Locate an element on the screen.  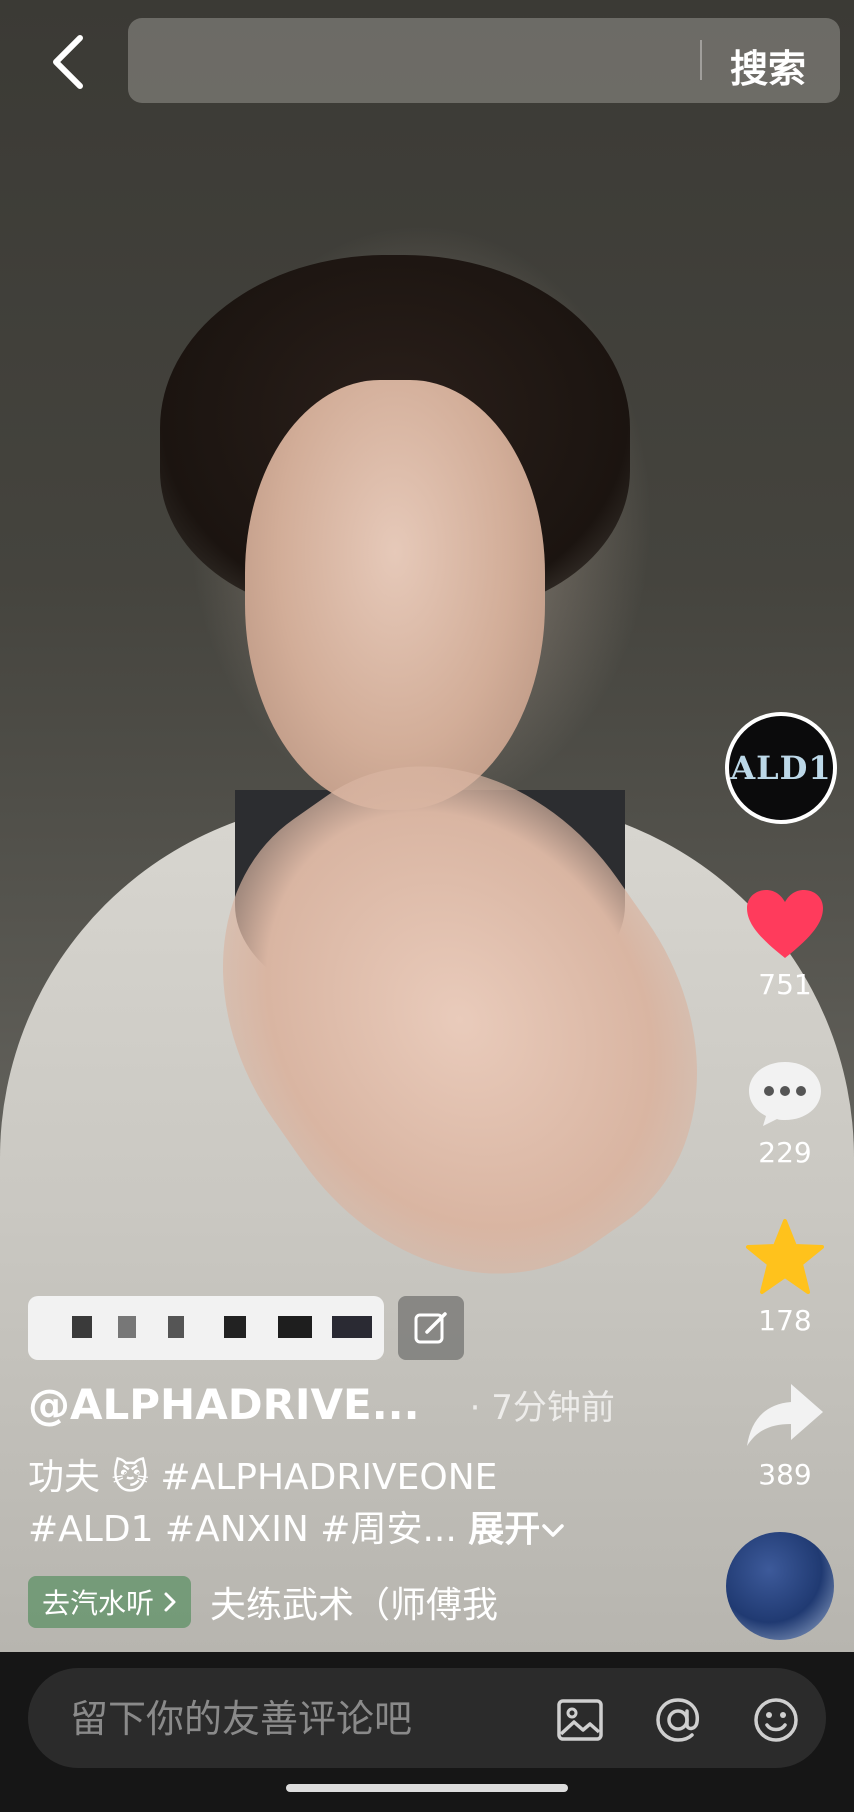
music-row: 去汽水听 夫练武术（师傅我 is located at coordinates (263, 1602).